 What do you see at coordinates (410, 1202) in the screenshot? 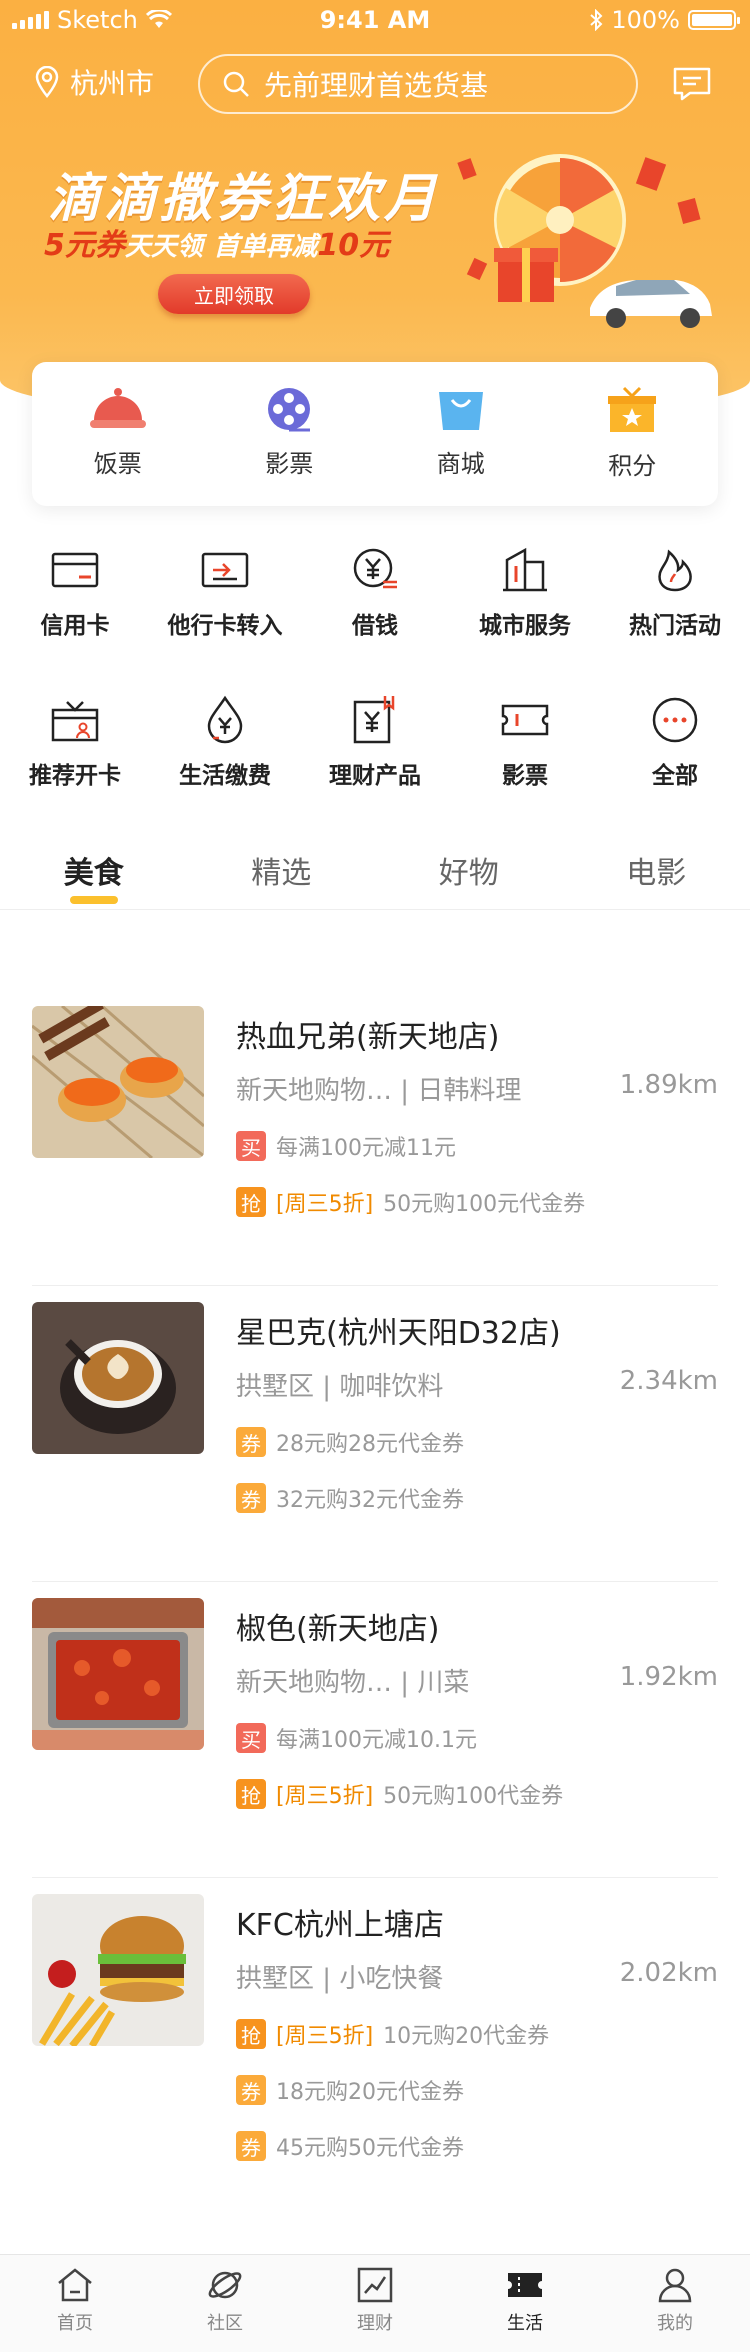
I see `deal-row: 抢 [周三5折] 50元购100元代金券` at bounding box center [410, 1202].